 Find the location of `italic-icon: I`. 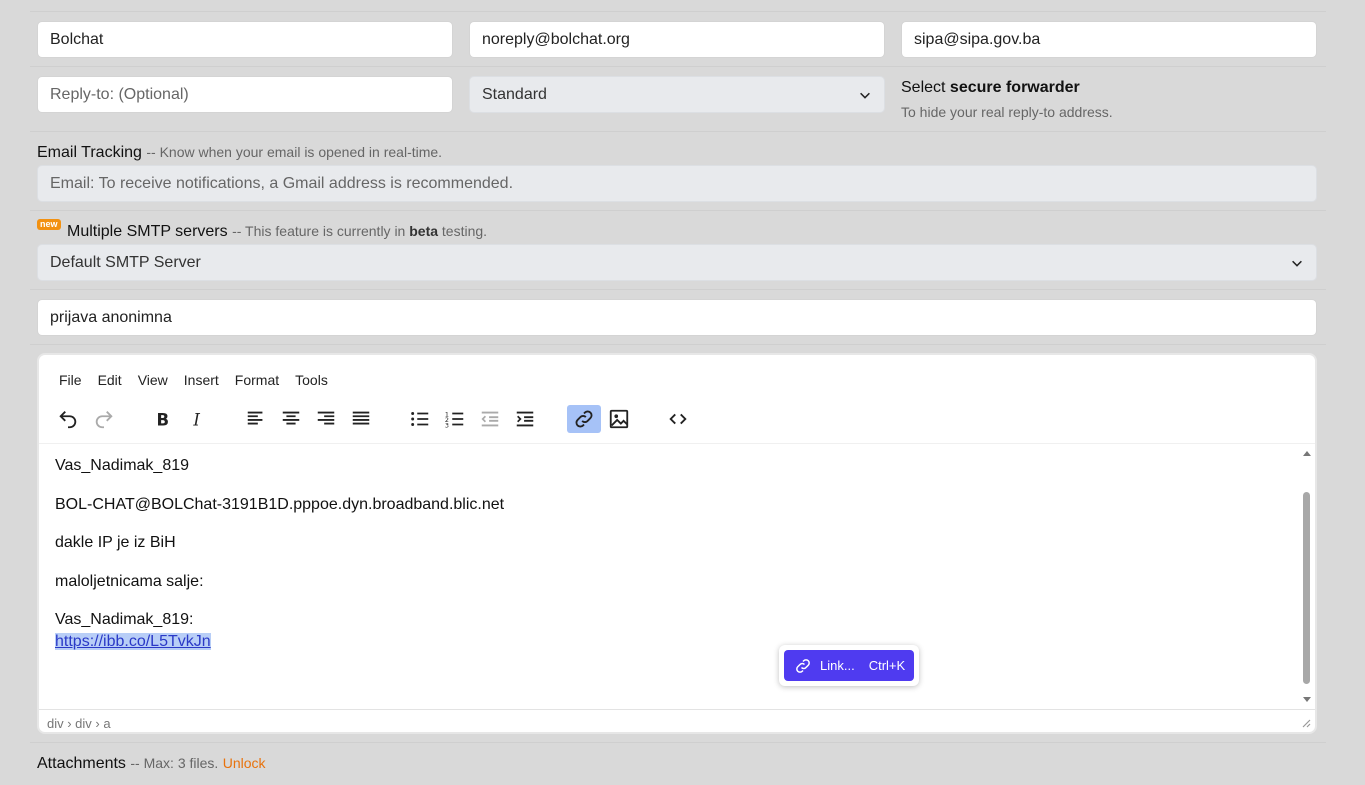

italic-icon: I is located at coordinates (196, 419).